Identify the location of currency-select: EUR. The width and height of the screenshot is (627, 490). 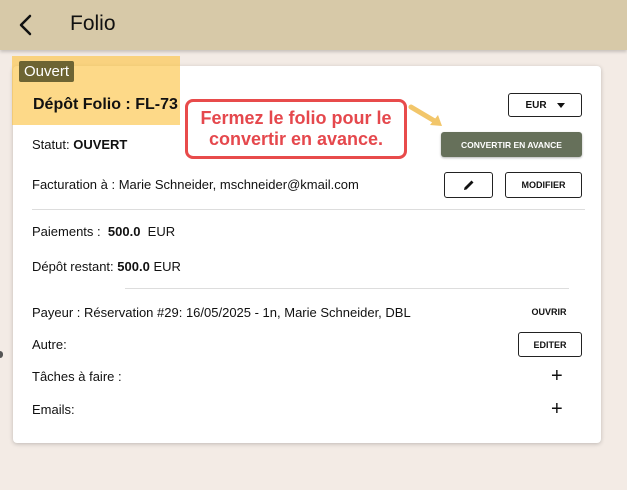
(545, 105).